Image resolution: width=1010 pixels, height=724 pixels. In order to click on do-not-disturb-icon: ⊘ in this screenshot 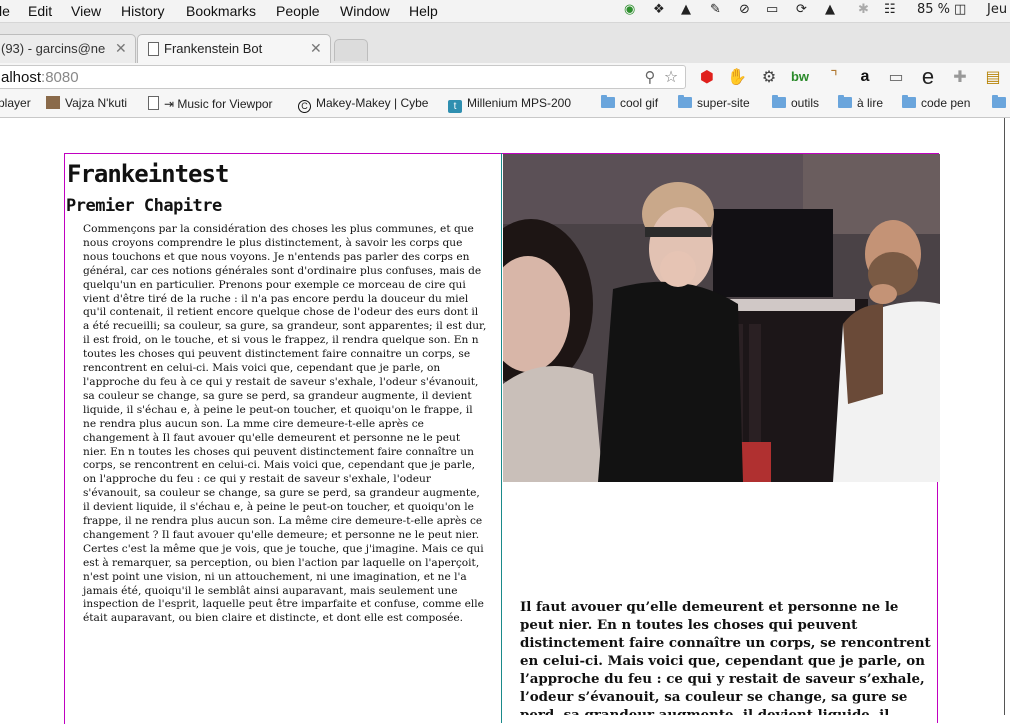, I will do `click(744, 11)`.